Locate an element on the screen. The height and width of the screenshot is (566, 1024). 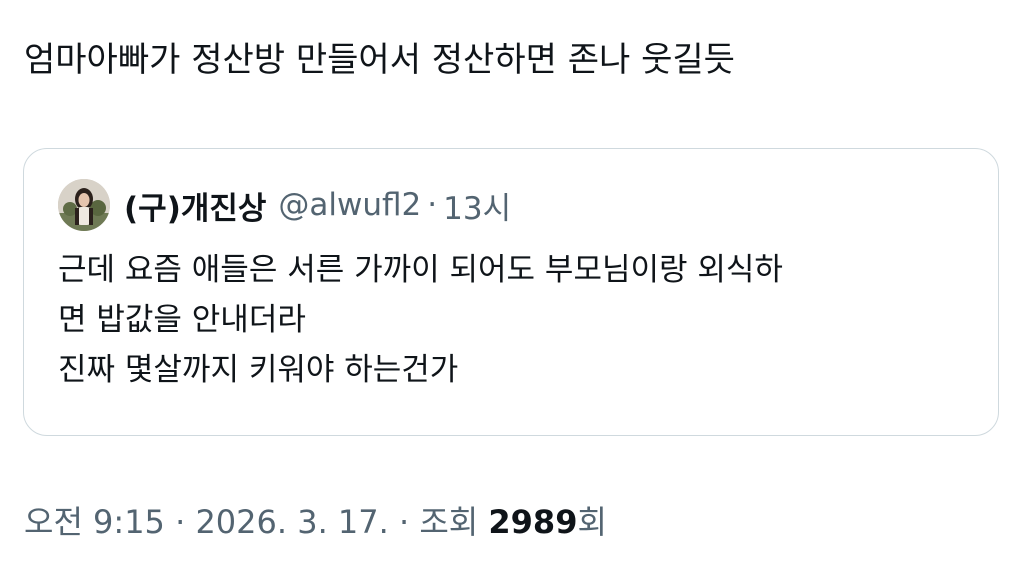
quoted-text-line: 면 밥값을 안내더라 is located at coordinates (182, 320).